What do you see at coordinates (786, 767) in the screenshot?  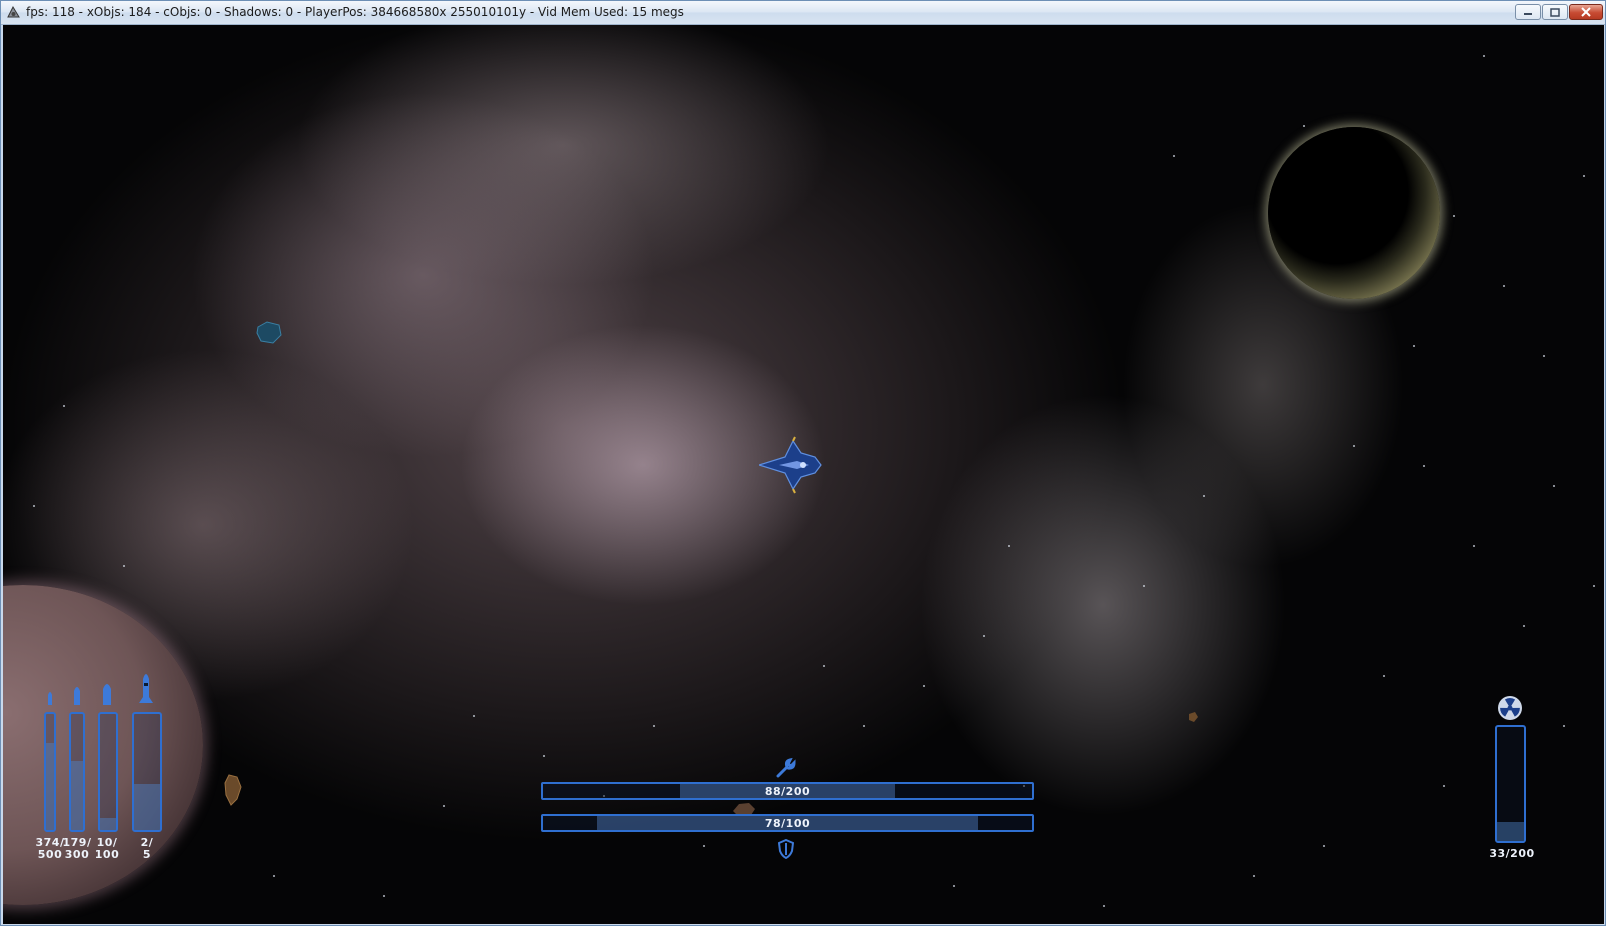 I see `wrench-icon` at bounding box center [786, 767].